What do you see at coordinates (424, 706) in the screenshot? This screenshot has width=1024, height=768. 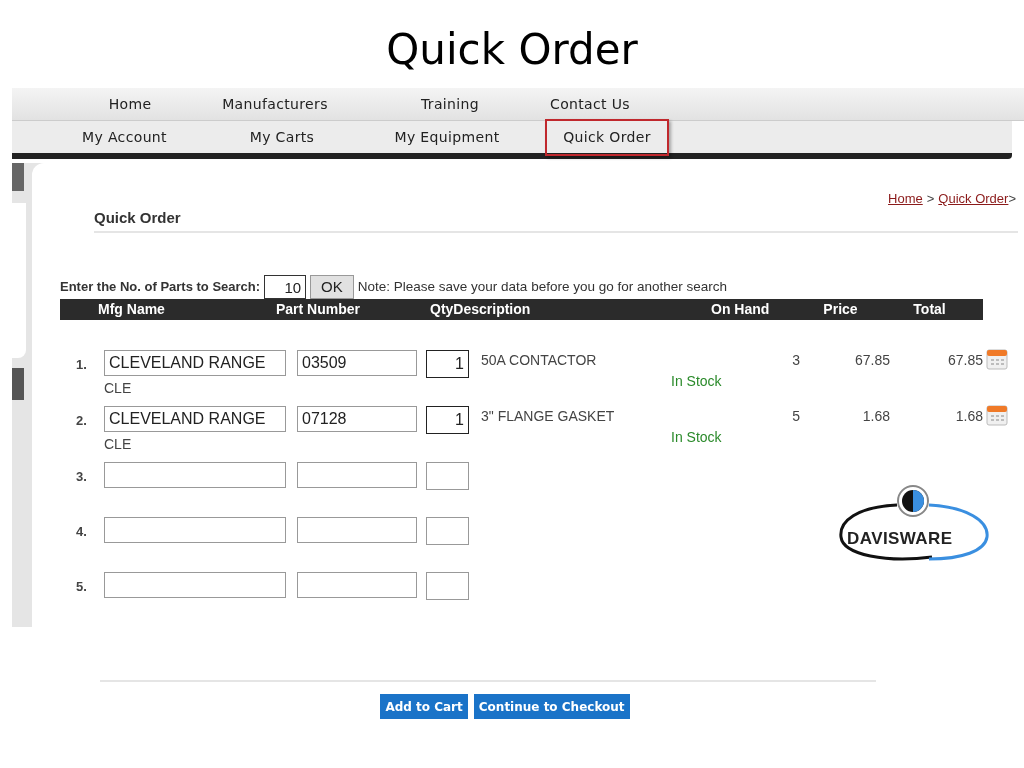 I see `action-button: Add to Cart` at bounding box center [424, 706].